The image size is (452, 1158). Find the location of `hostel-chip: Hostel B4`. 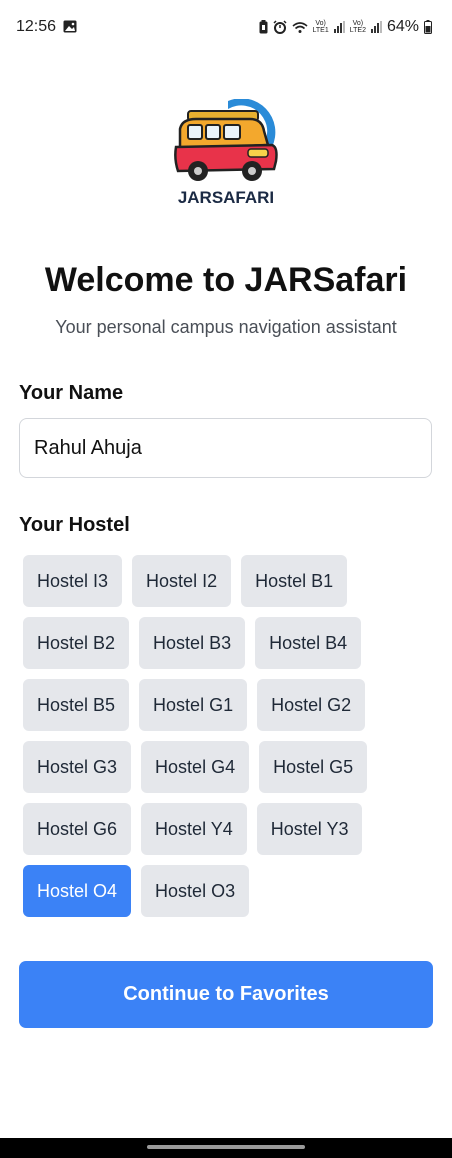

hostel-chip: Hostel B4 is located at coordinates (308, 643).